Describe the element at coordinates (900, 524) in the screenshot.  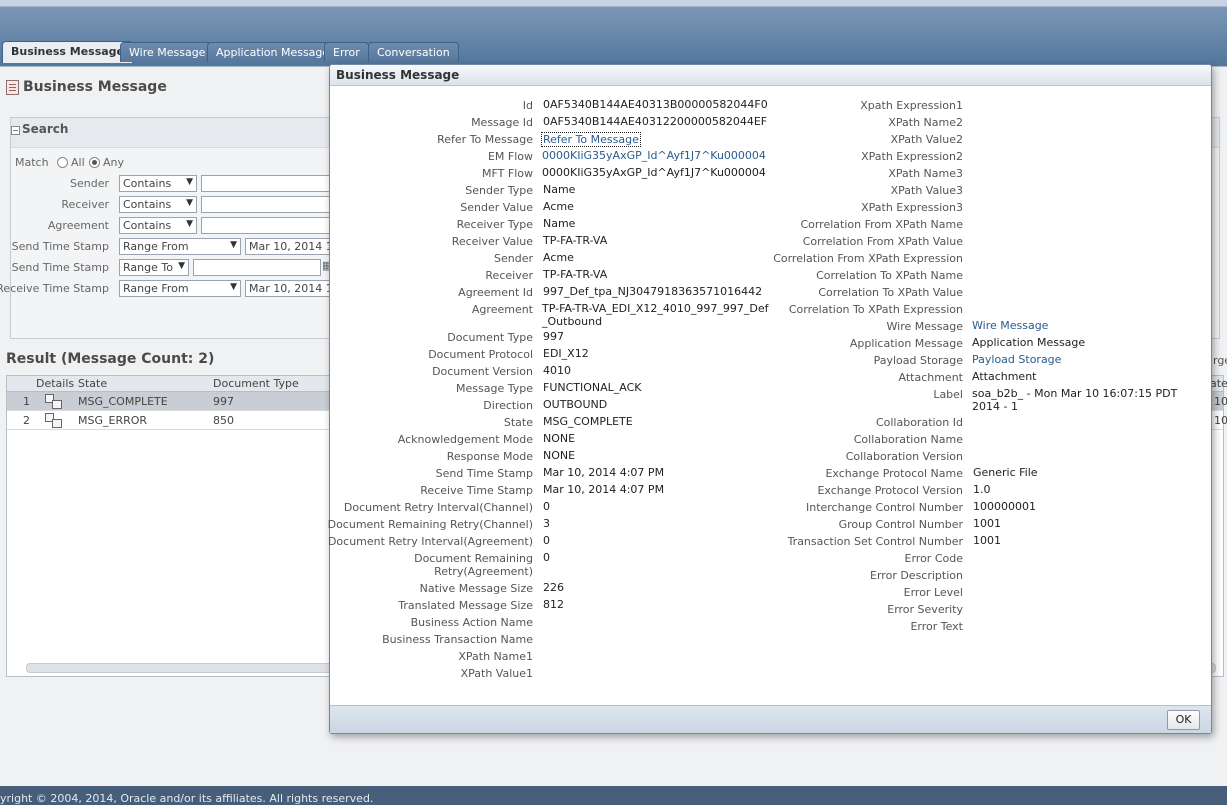
I see `group-control-number-label: Group Control Number` at that location.